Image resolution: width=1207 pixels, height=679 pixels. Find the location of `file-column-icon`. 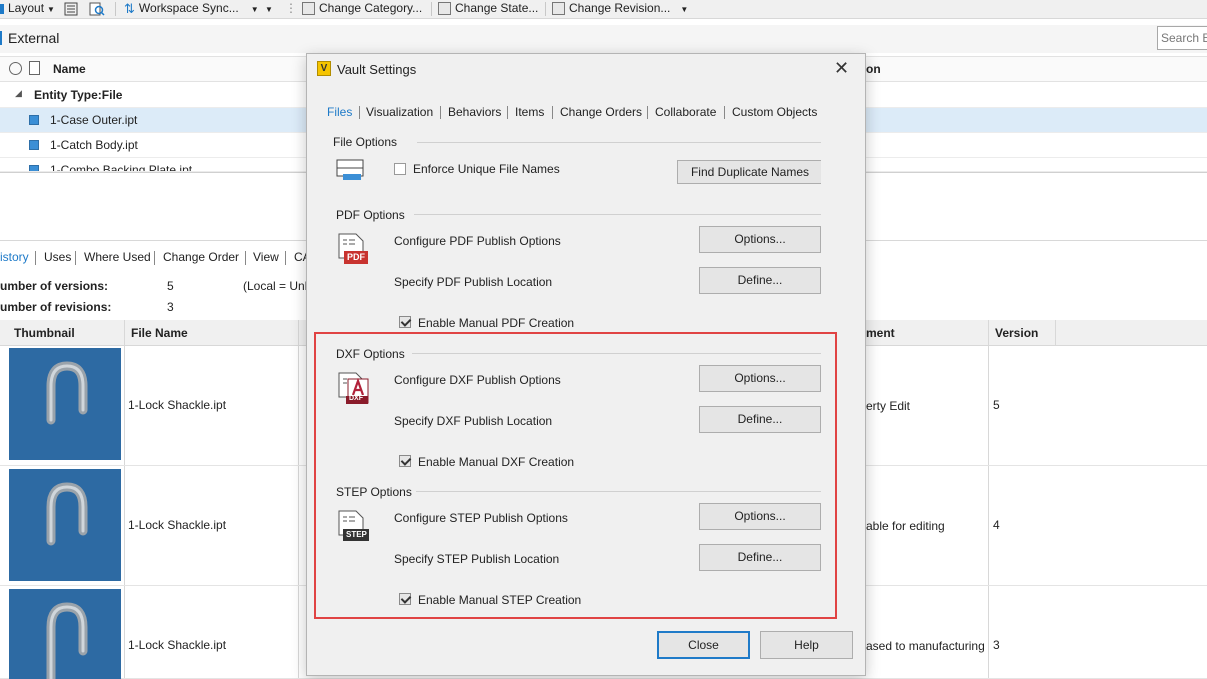

file-column-icon is located at coordinates (34, 68).